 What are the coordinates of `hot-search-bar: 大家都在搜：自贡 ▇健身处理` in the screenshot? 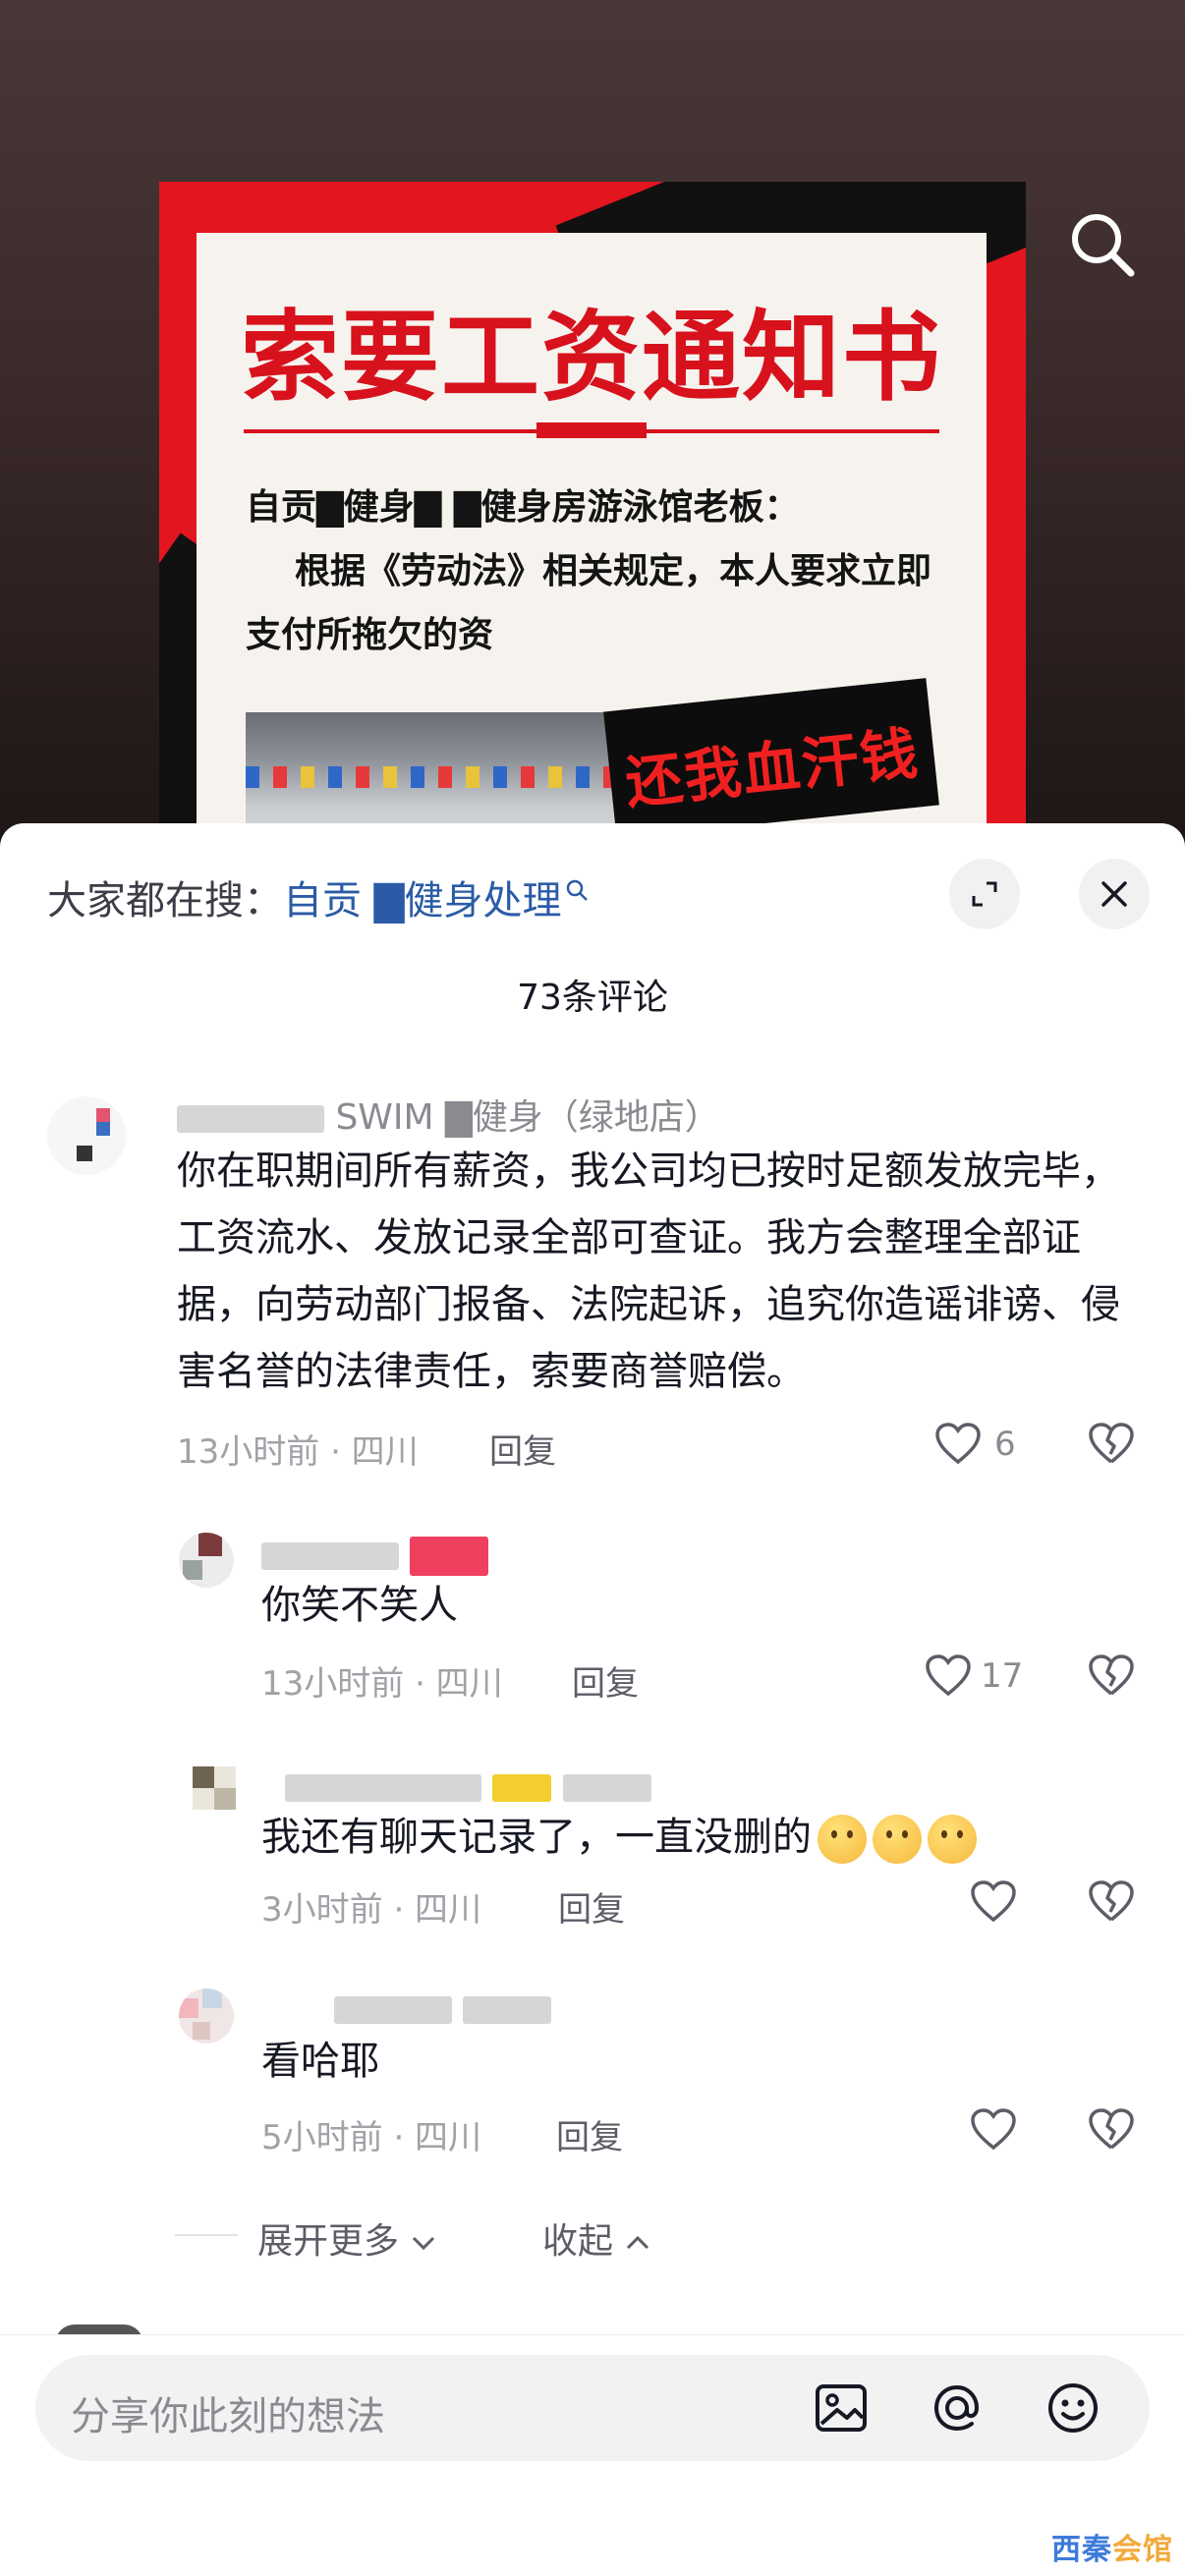 It's located at (319, 896).